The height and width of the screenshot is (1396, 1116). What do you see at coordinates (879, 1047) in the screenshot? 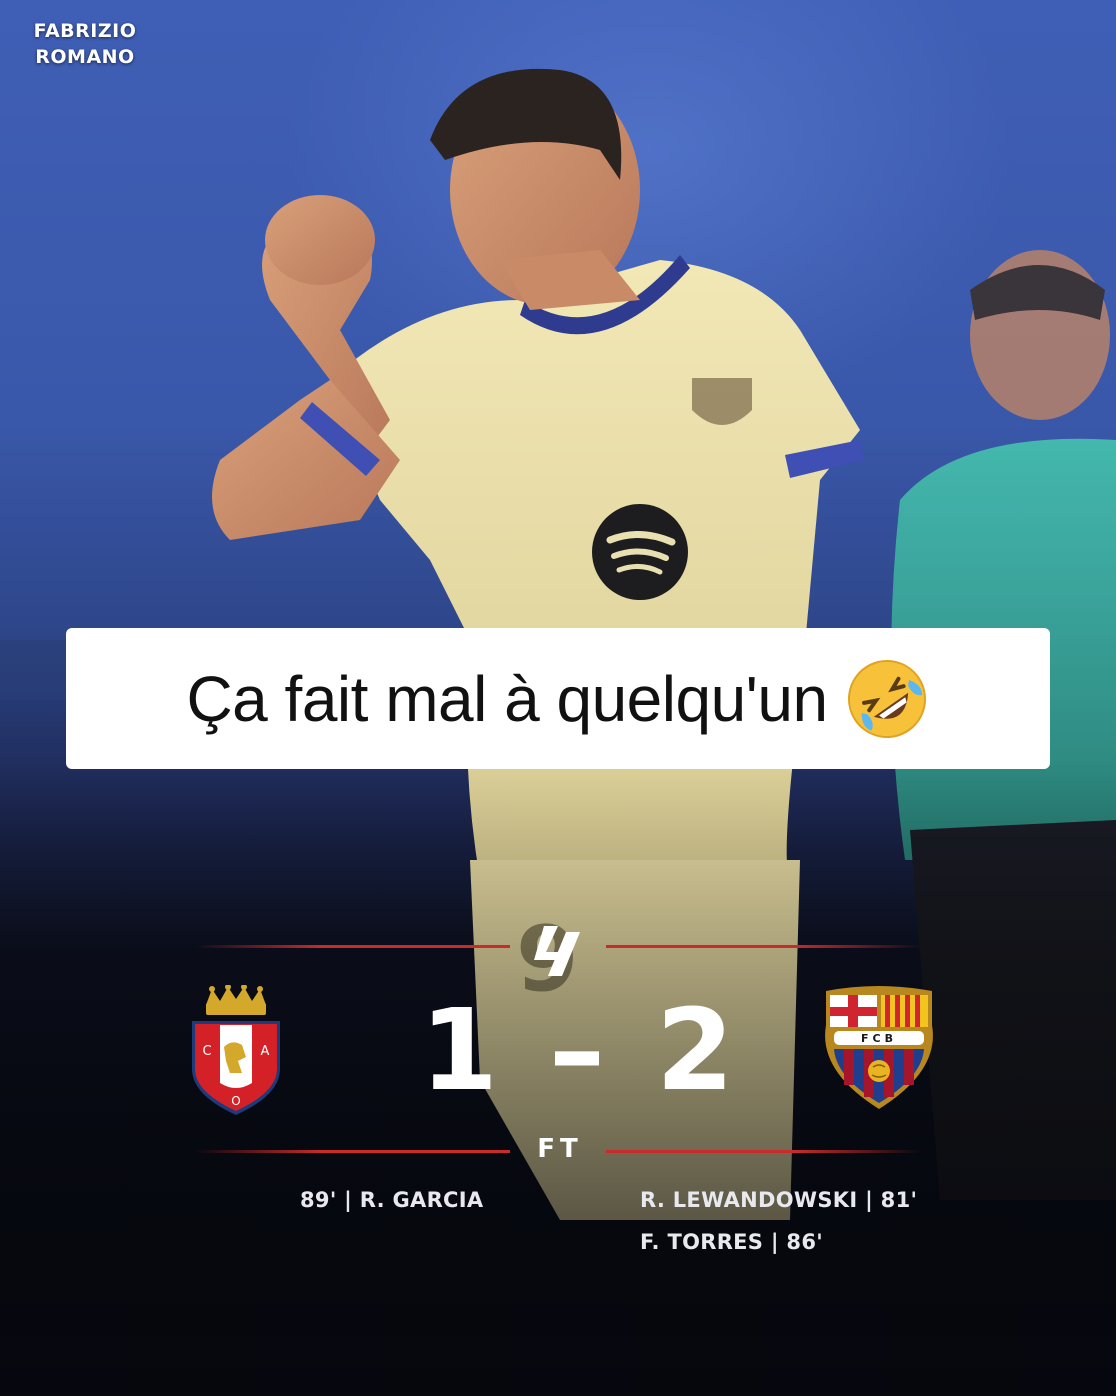
I see `barcelona-crest-icon: FCB` at bounding box center [879, 1047].